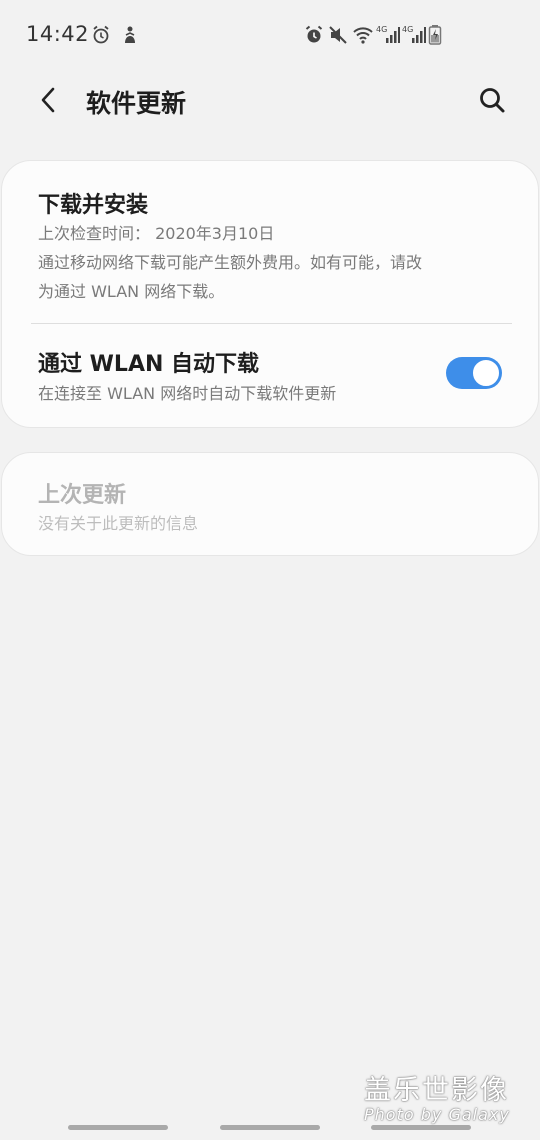  Describe the element at coordinates (187, 393) in the screenshot. I see `wlan-auto-download-sub: 在连接至 WLAN 网络时自动下载软件更新` at that location.